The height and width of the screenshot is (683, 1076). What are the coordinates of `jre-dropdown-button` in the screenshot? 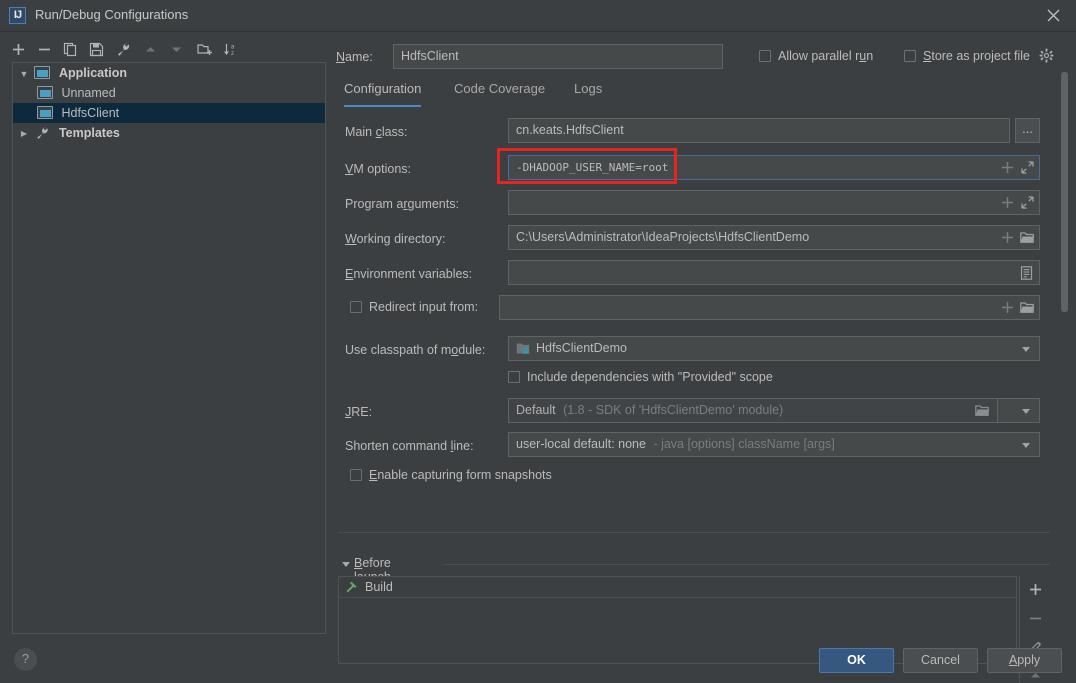 It's located at (1018, 410).